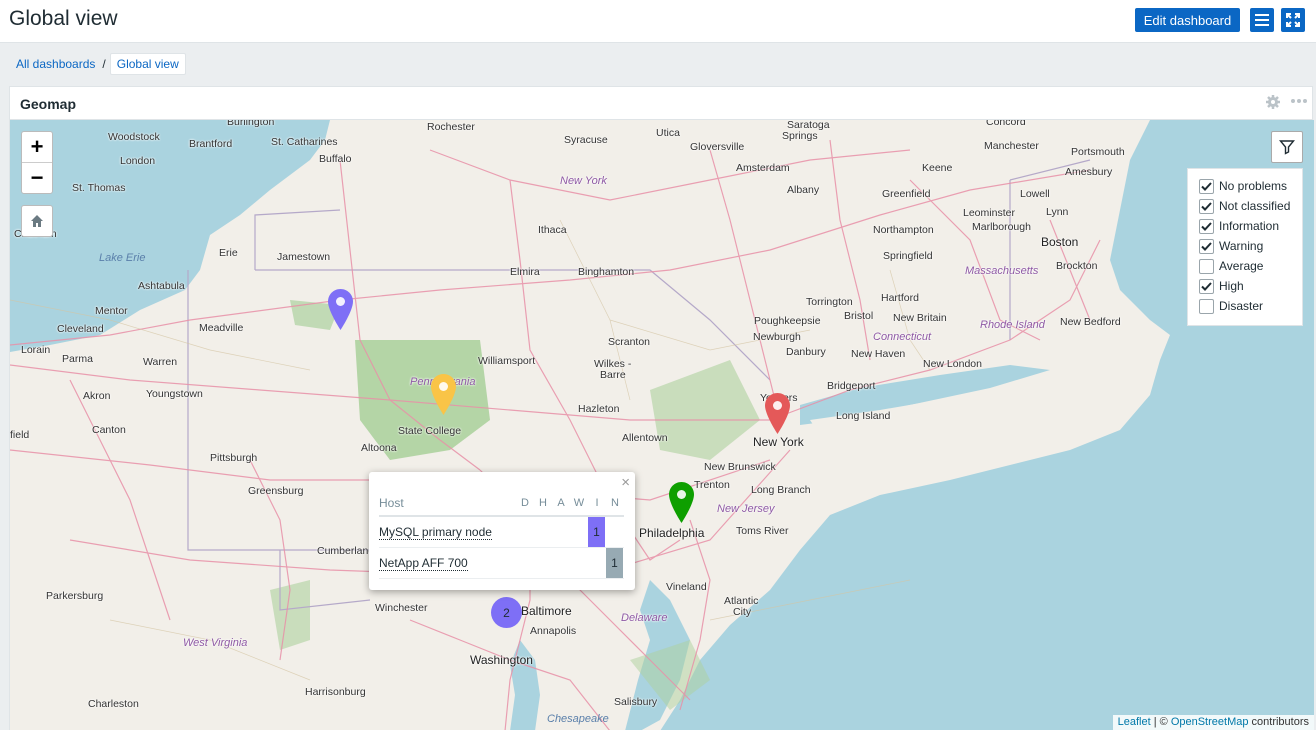 This screenshot has height=730, width=1316. Describe the element at coordinates (1210, 722) in the screenshot. I see `osm-link: OpenStreetMap` at that location.